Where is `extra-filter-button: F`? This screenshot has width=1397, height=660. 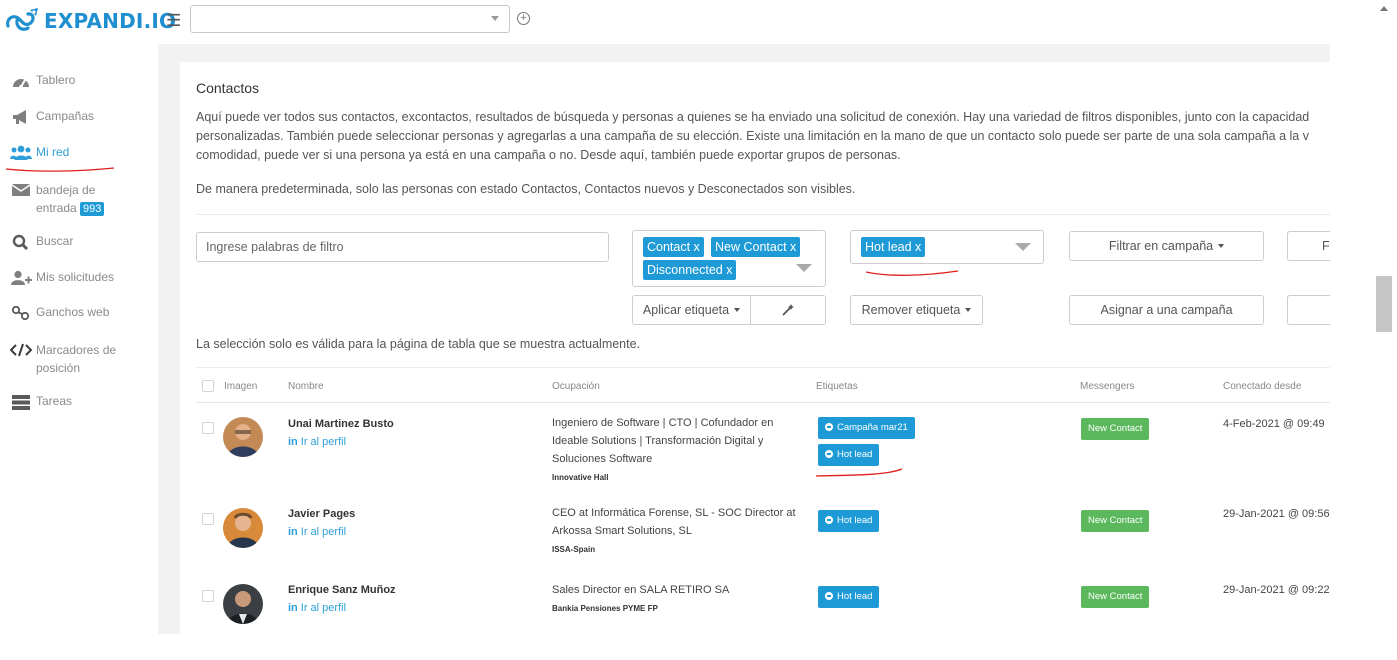
extra-filter-button: F is located at coordinates (1308, 246).